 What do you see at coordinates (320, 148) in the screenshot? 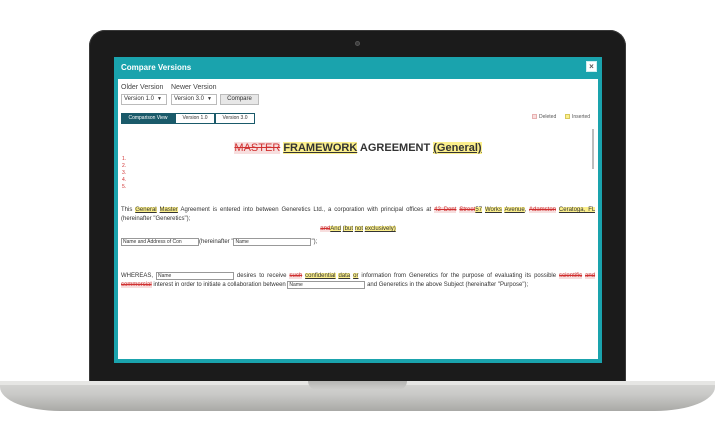
I see `inserted-text: FRAMEWORK` at bounding box center [320, 148].